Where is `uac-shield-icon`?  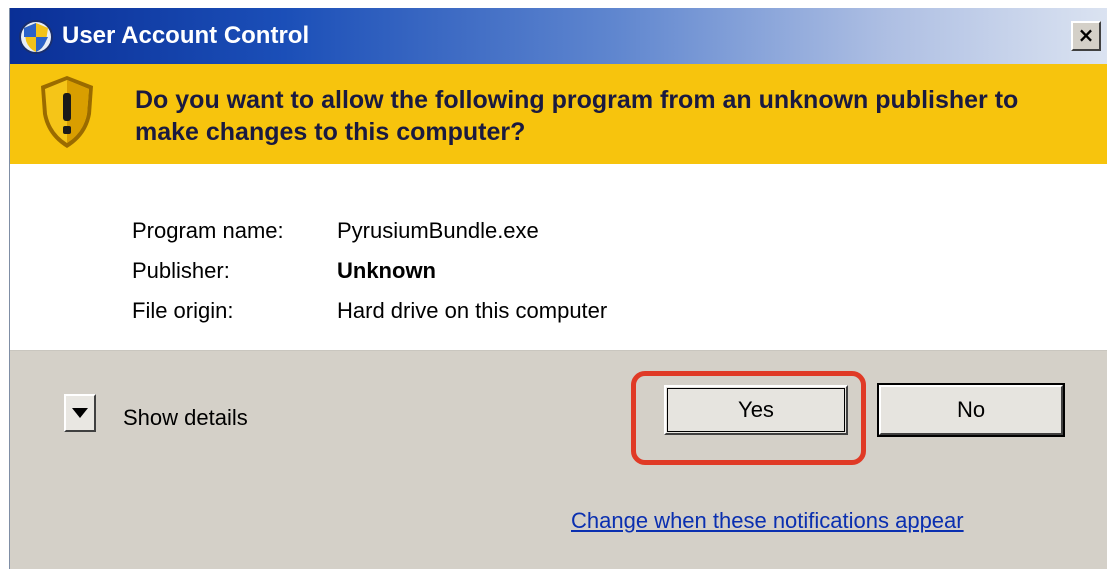 uac-shield-icon is located at coordinates (36, 37).